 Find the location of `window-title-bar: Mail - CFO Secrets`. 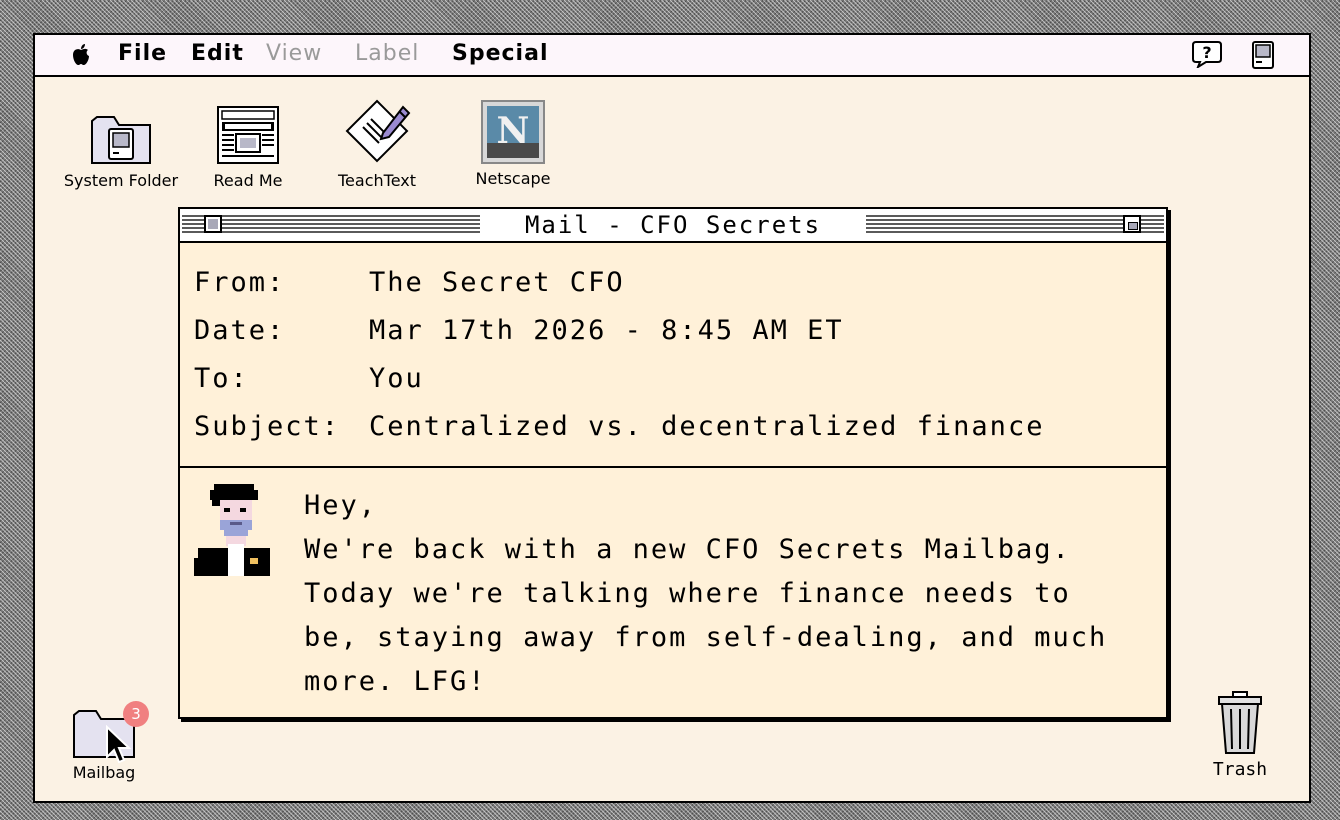

window-title-bar: Mail - CFO Secrets is located at coordinates (673, 226).